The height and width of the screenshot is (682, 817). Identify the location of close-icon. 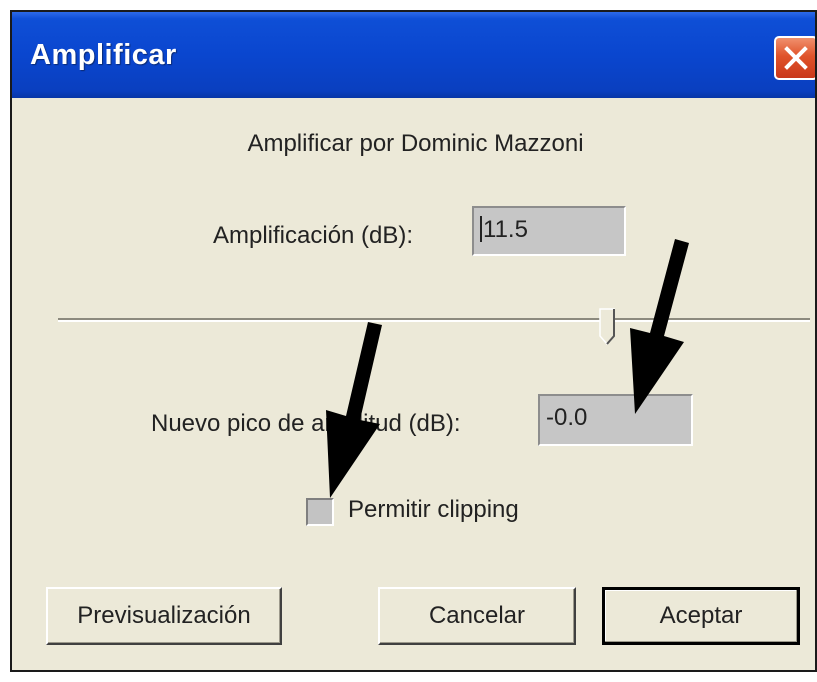
(796, 58).